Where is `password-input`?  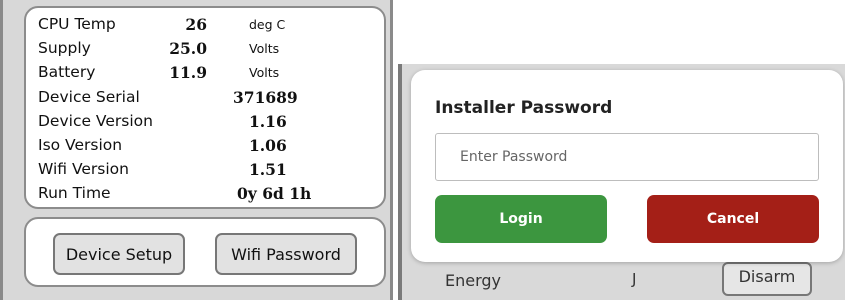
password-input is located at coordinates (627, 157).